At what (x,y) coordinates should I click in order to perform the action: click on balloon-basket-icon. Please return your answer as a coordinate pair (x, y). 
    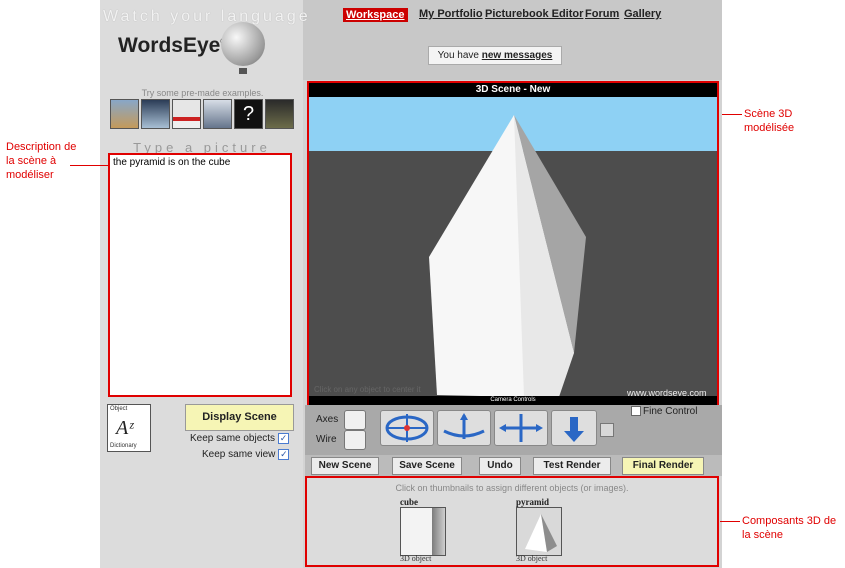
    Looking at the image, I should click on (243, 71).